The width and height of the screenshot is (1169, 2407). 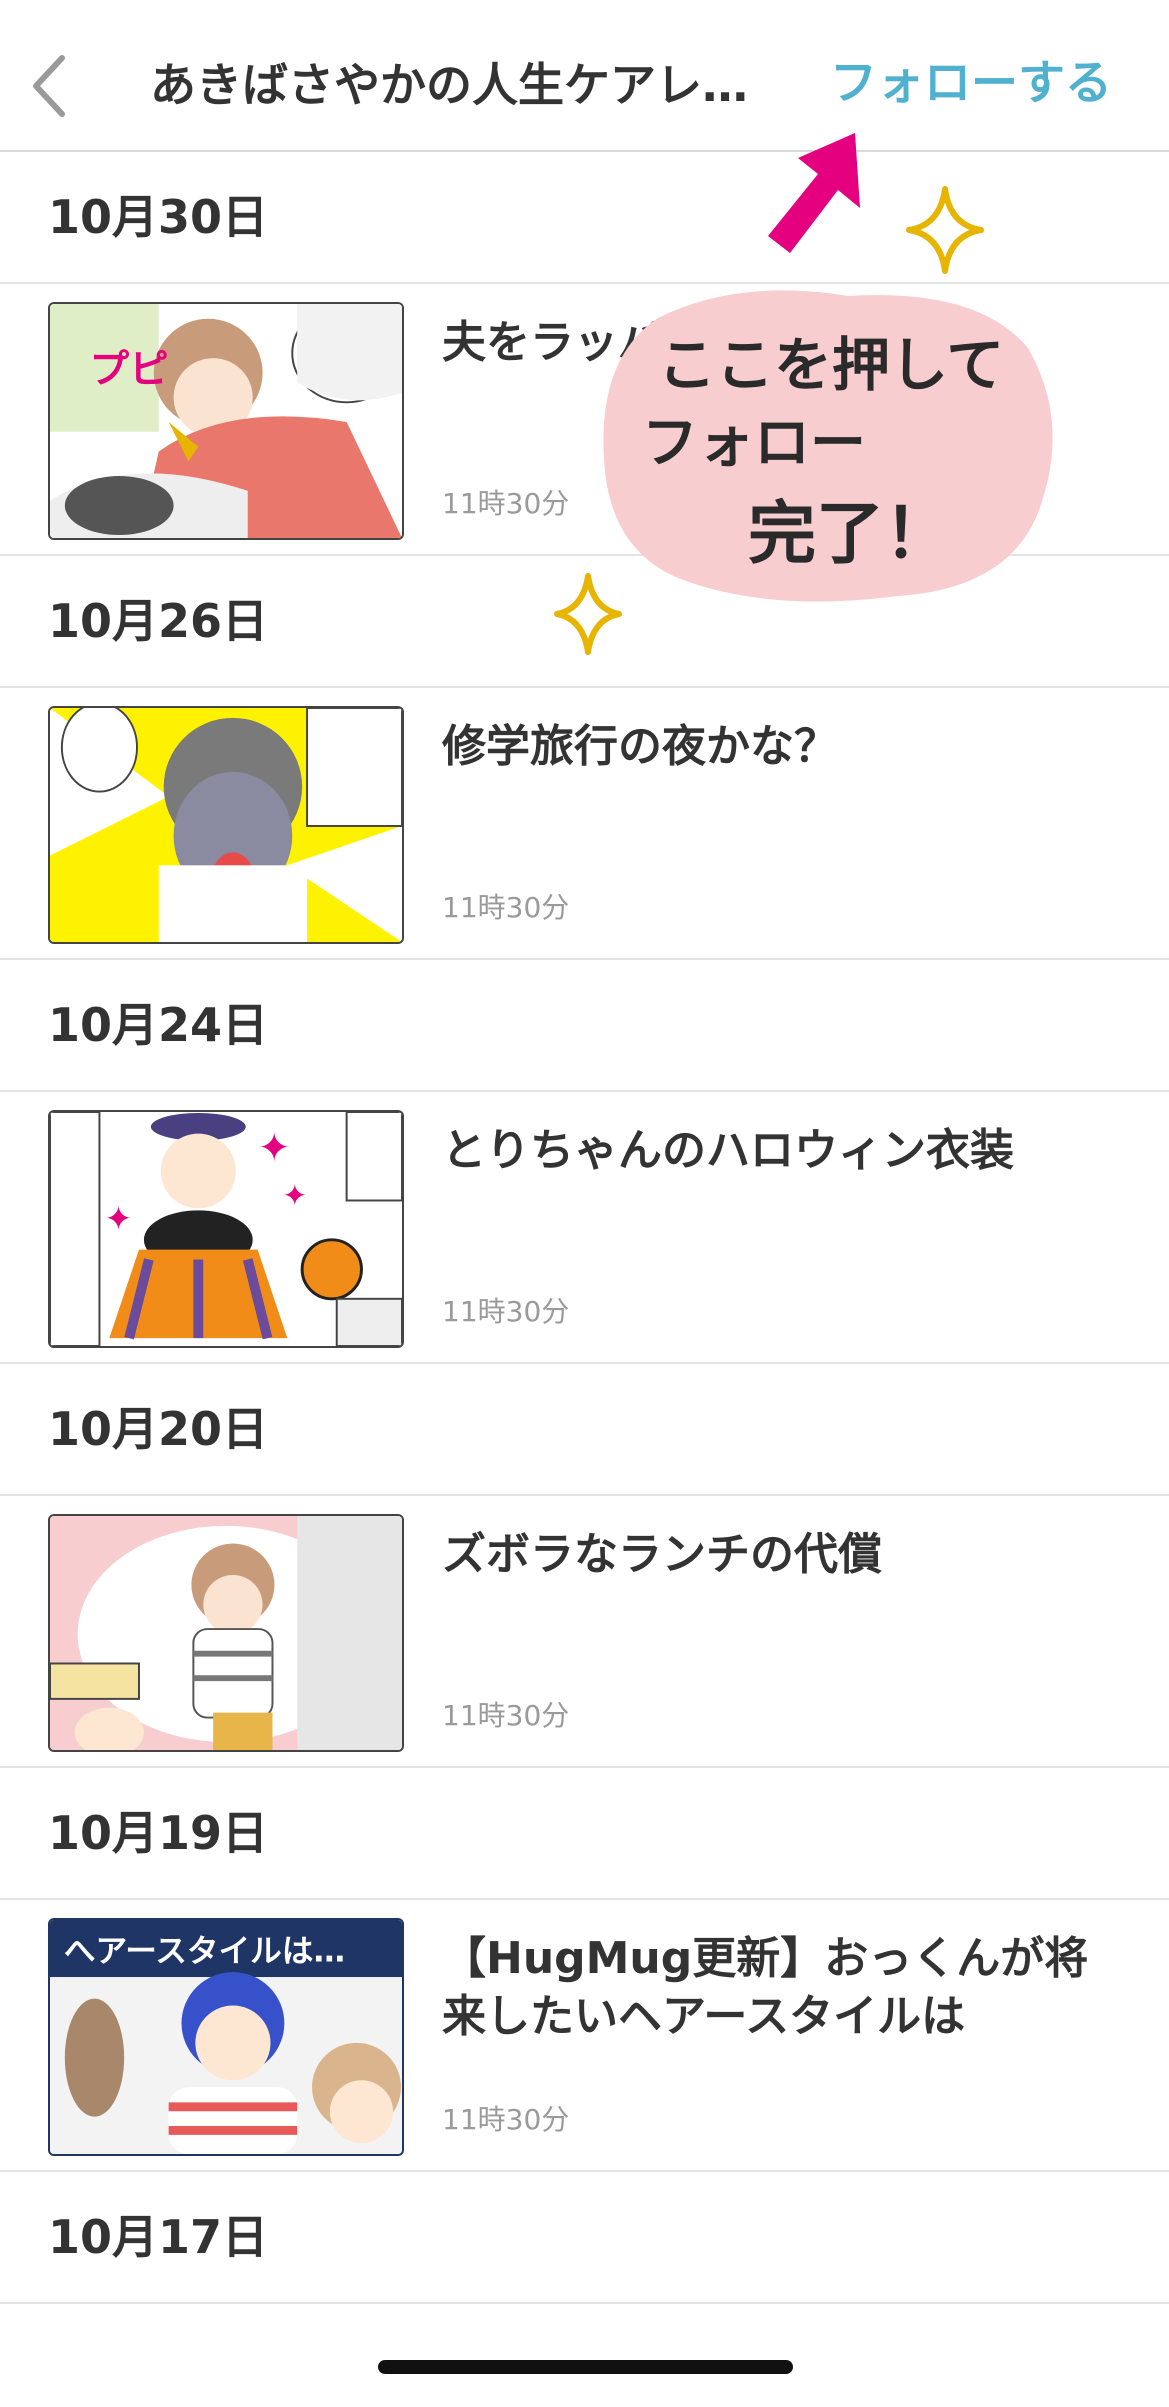 What do you see at coordinates (226, 1229) in the screenshot?
I see `manga-halloween-thumbnail: ✦ ✦ ✦` at bounding box center [226, 1229].